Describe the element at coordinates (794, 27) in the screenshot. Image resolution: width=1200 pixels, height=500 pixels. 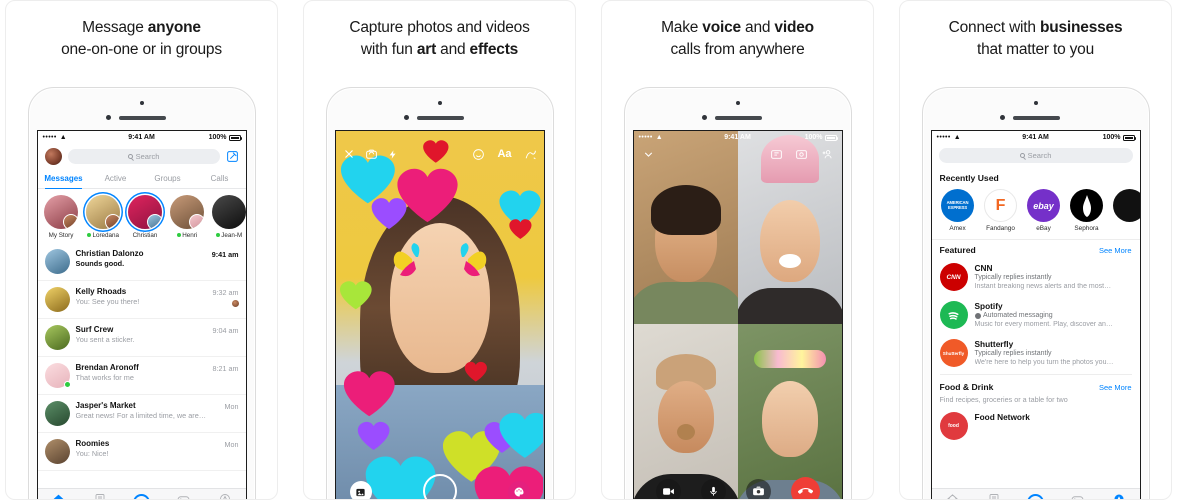
I see `headline-bold: video` at that location.